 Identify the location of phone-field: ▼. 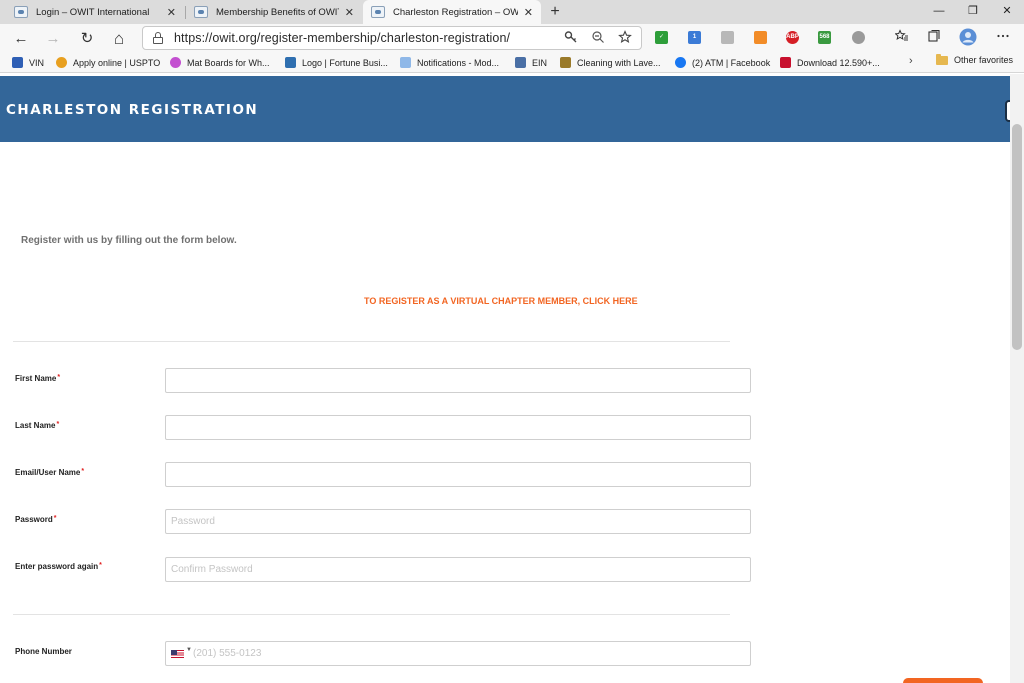
(458, 653).